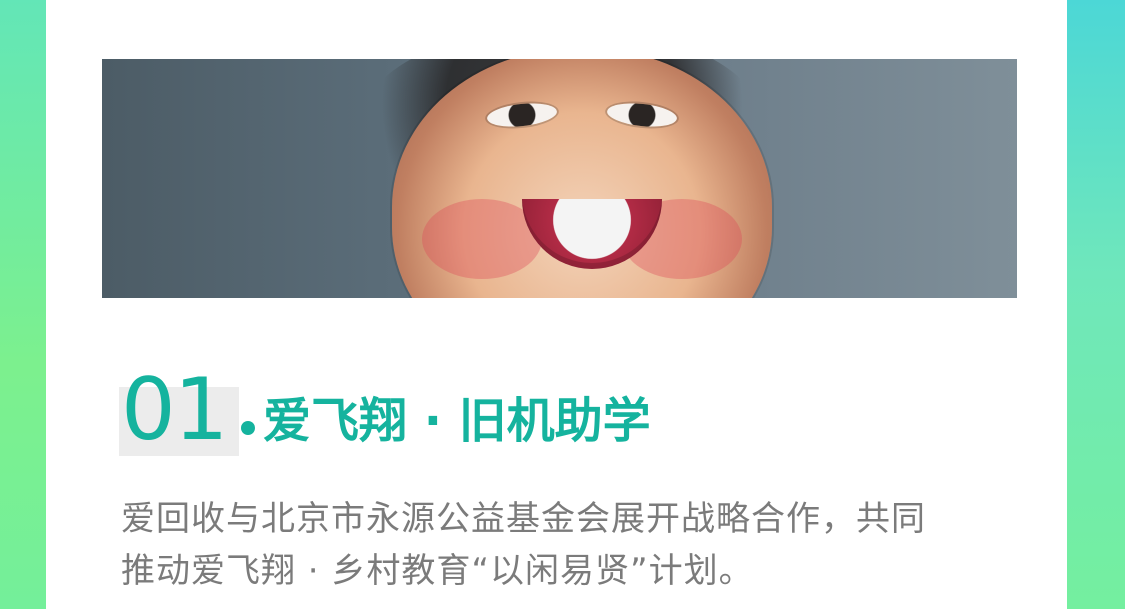  Describe the element at coordinates (23, 304) in the screenshot. I see `left-decorative-border` at that location.